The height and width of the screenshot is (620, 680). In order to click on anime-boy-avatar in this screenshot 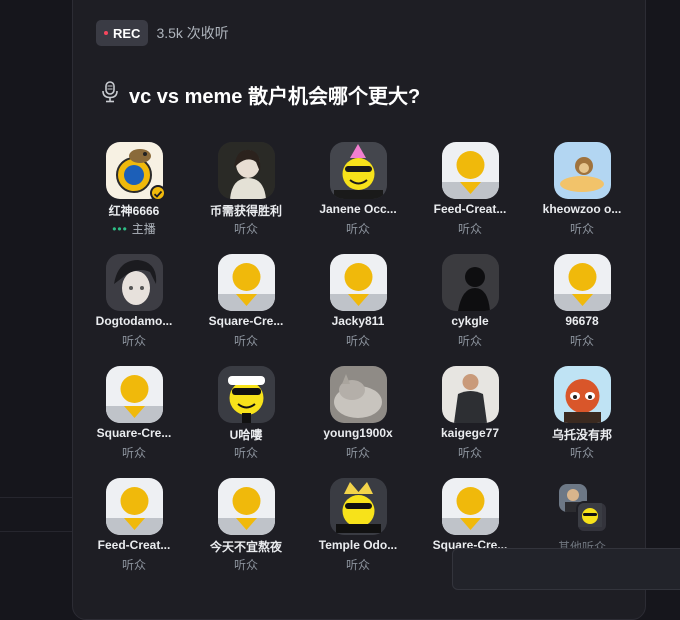, I will do `click(134, 282)`.